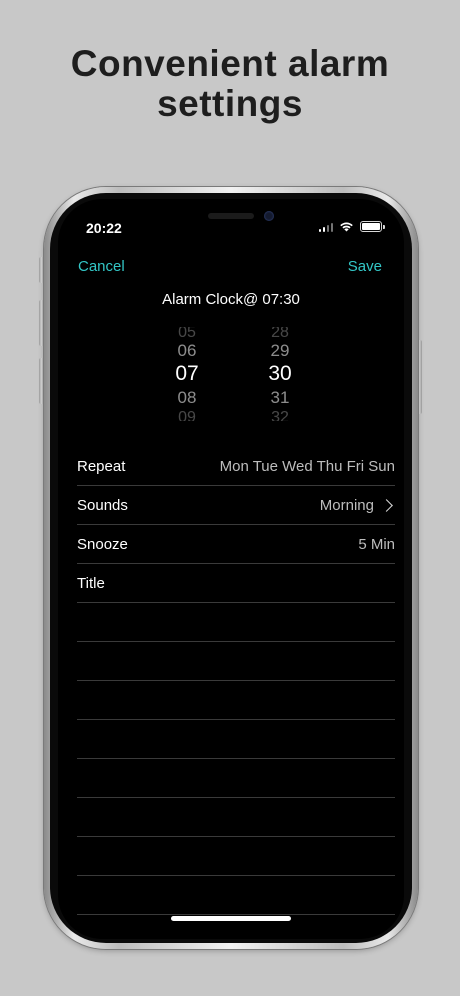 The image size is (460, 996). I want to click on wifi-icon, so click(346, 227).